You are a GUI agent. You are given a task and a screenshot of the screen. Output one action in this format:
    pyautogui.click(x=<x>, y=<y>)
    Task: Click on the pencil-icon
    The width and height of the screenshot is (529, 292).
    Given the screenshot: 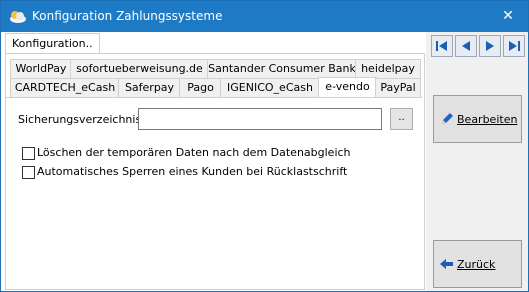 What is the action you would take?
    pyautogui.click(x=447, y=119)
    